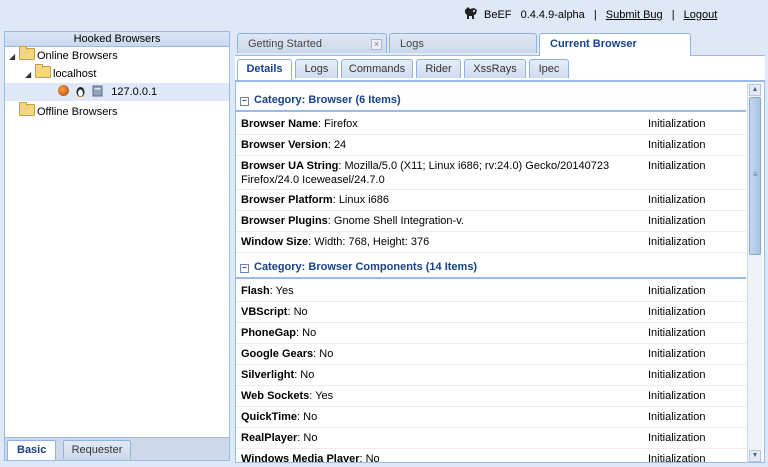 This screenshot has width=768, height=467. Describe the element at coordinates (491, 101) in the screenshot. I see `group-header-browser: − Category: Browser (6 Items)` at that location.